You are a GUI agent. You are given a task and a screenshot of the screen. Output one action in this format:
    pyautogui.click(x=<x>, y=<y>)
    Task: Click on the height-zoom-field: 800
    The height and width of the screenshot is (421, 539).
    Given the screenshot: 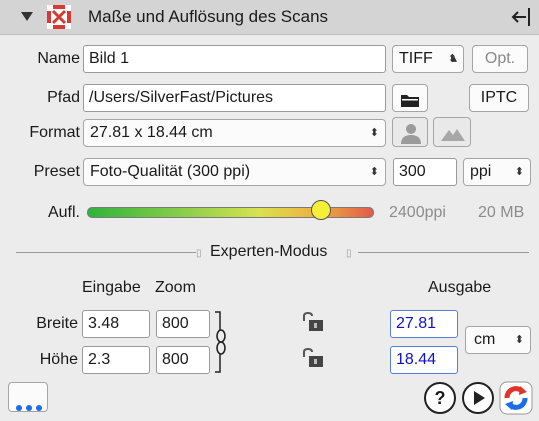 What is the action you would take?
    pyautogui.click(x=183, y=360)
    